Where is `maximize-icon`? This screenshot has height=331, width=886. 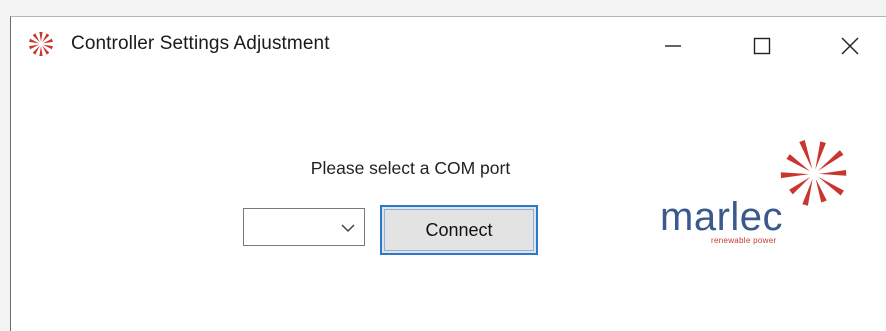
maximize-icon is located at coordinates (762, 46).